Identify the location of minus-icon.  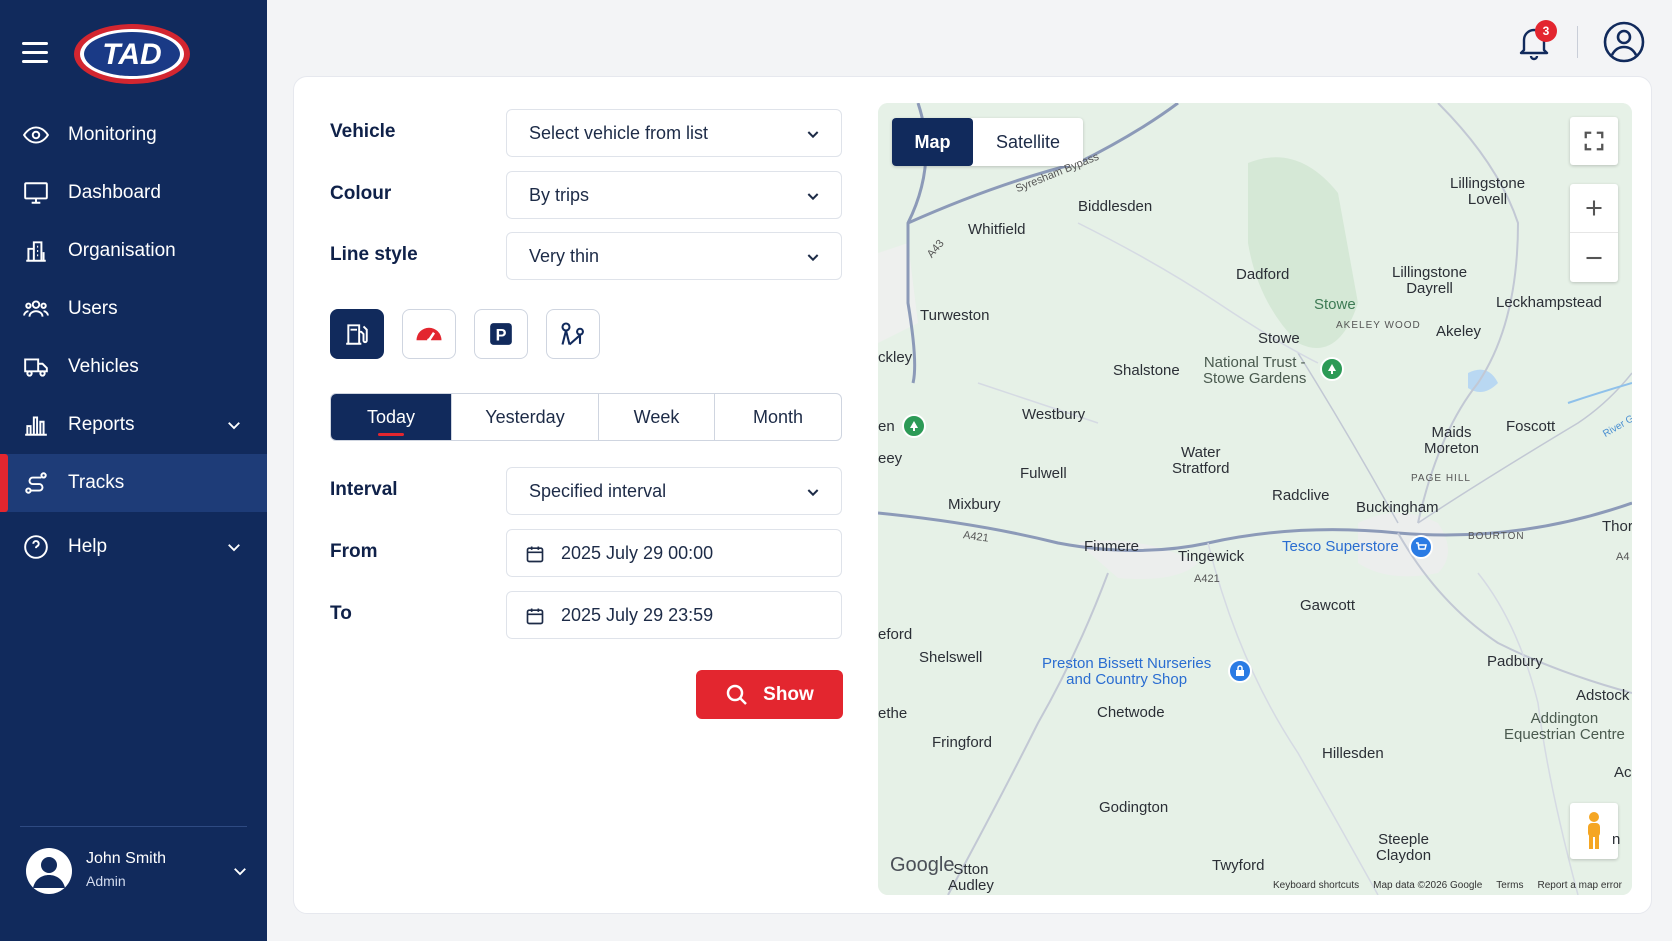
(1594, 257).